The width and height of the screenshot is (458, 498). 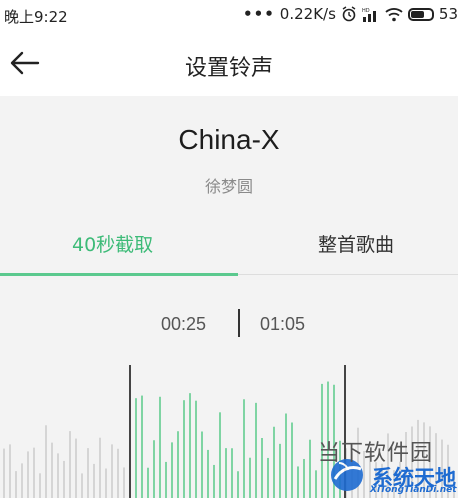 What do you see at coordinates (366, 11) in the screenshot?
I see `svg-text: HD` at bounding box center [366, 11].